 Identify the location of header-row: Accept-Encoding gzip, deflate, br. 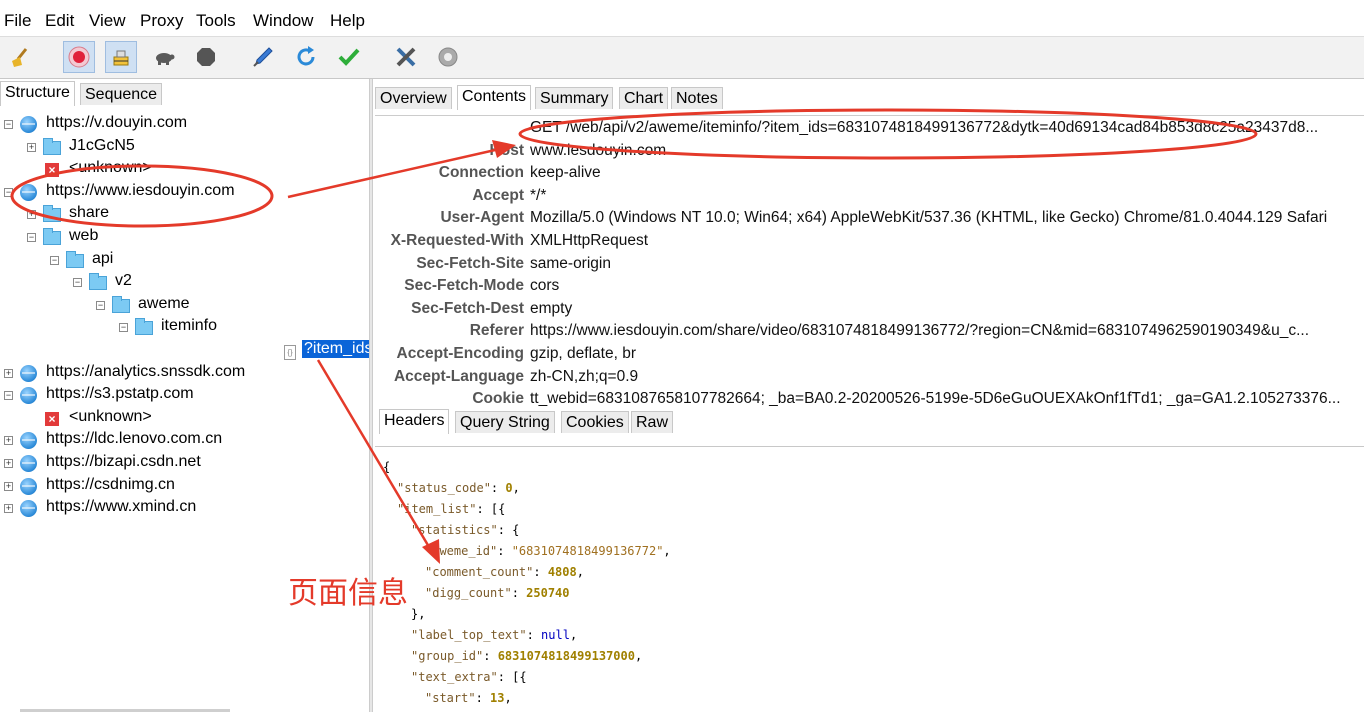
(869, 356).